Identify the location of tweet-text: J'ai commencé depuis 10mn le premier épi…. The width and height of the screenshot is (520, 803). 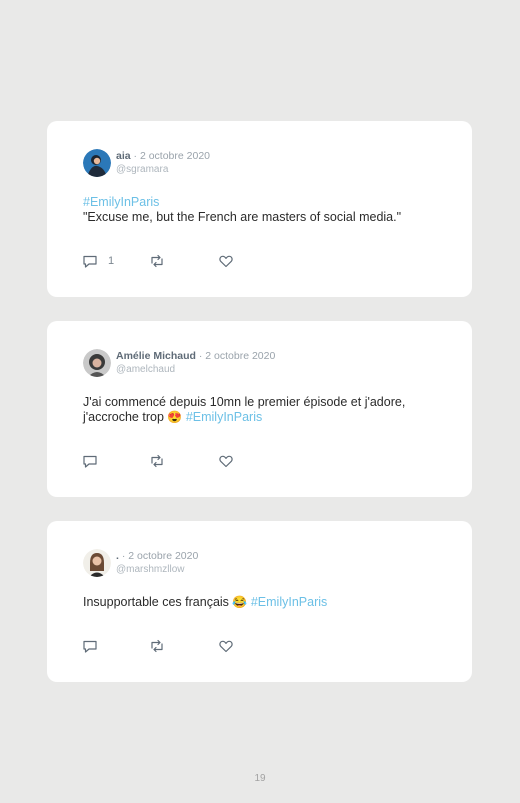
(262, 410).